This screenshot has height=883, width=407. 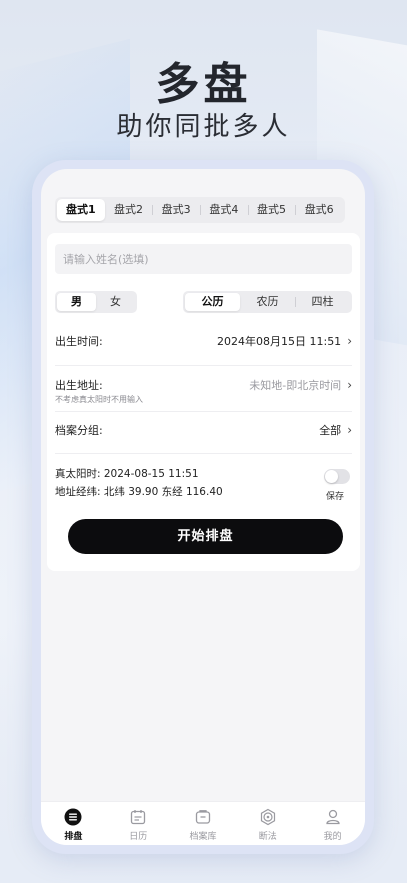 I want to click on tabbar-label: 排盘, so click(x=73, y=837).